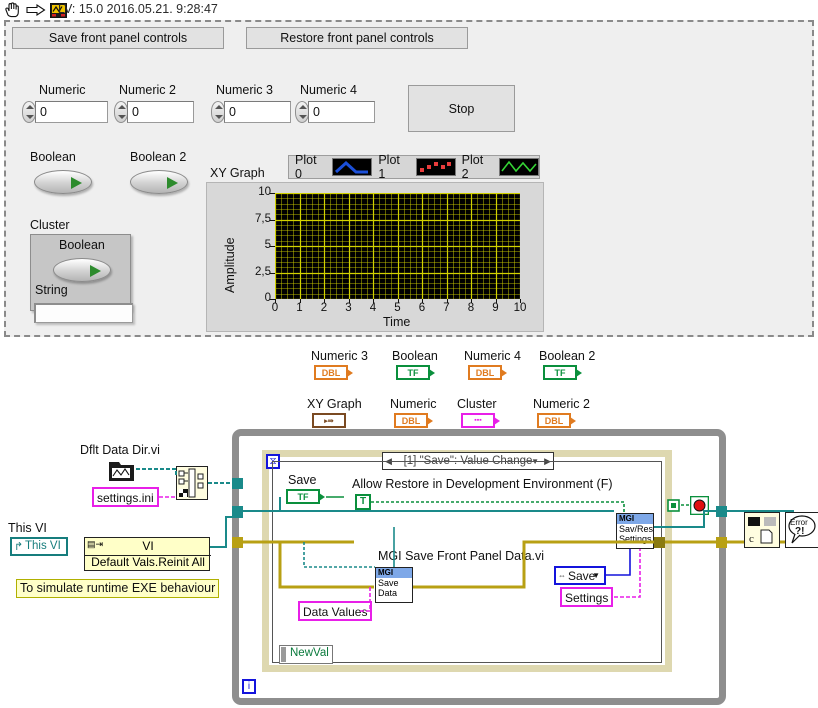 The width and height of the screenshot is (818, 708). Describe the element at coordinates (263, 271) in the screenshot. I see `y-tick: 2,5` at that location.